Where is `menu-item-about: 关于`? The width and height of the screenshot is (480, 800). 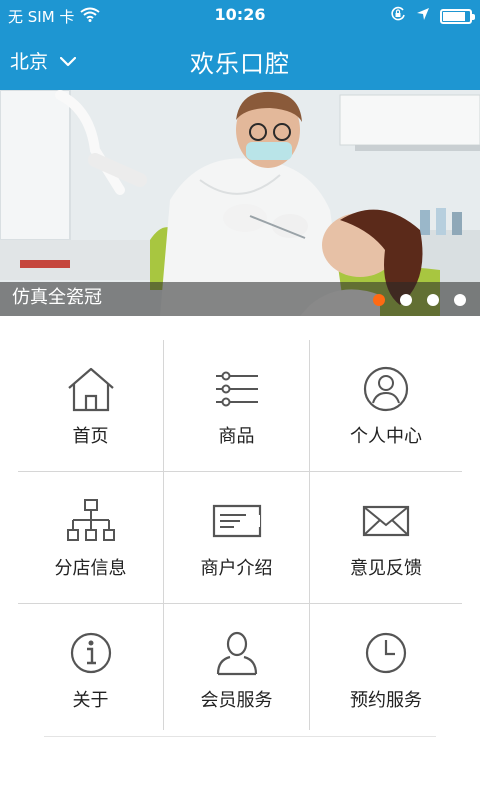
menu-item-about: 关于 is located at coordinates (91, 667).